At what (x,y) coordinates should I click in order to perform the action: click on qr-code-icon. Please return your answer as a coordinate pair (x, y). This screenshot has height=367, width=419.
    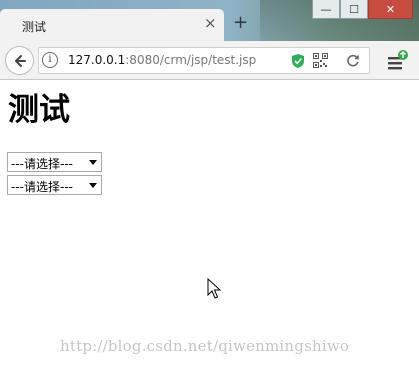
    Looking at the image, I should click on (320, 60).